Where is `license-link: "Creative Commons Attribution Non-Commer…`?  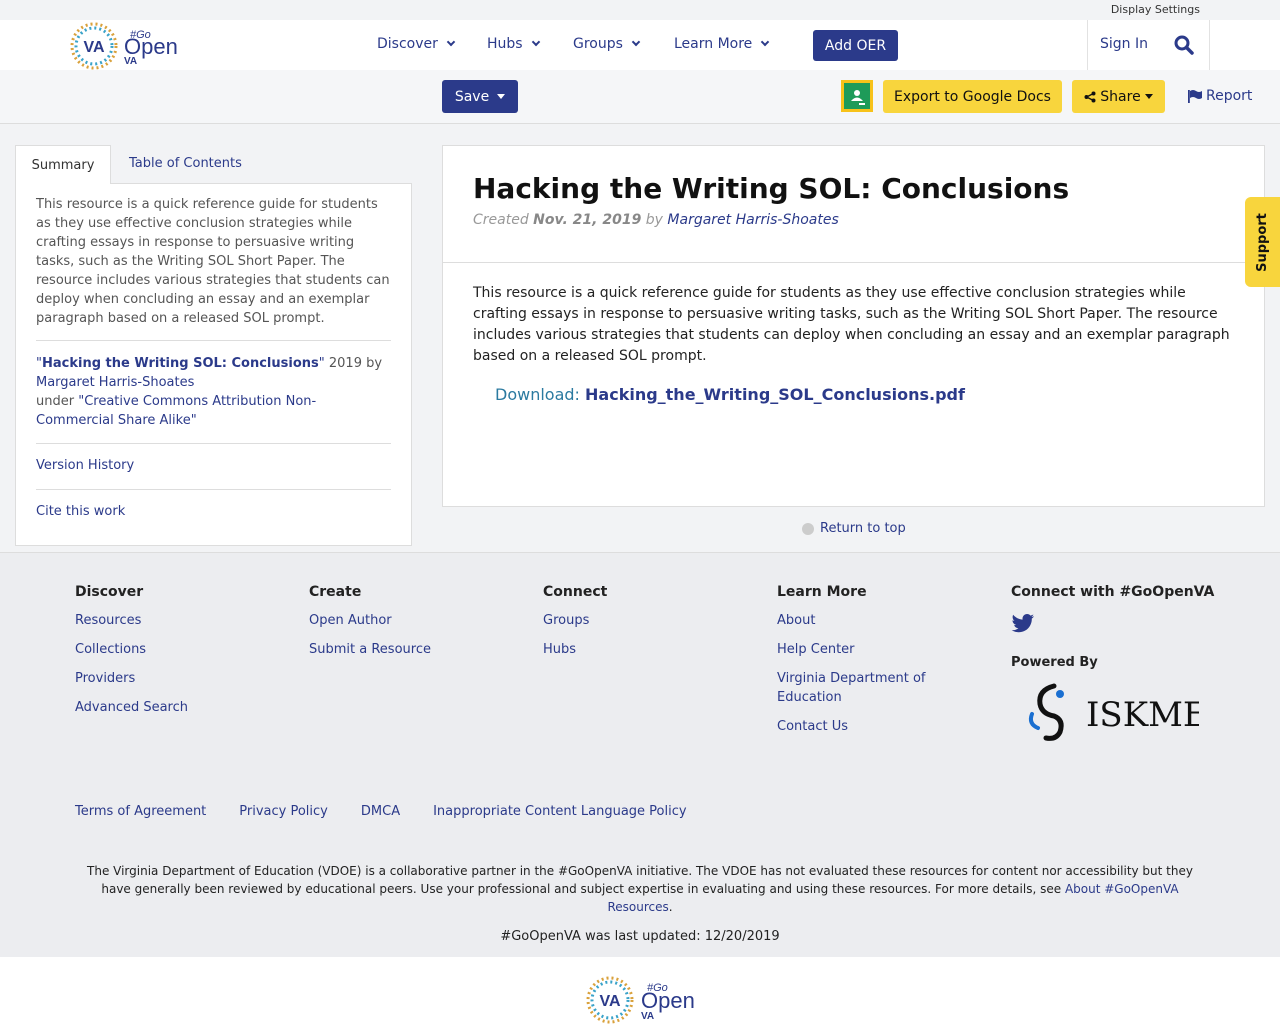 license-link: "Creative Commons Attribution Non-Commer… is located at coordinates (176, 411).